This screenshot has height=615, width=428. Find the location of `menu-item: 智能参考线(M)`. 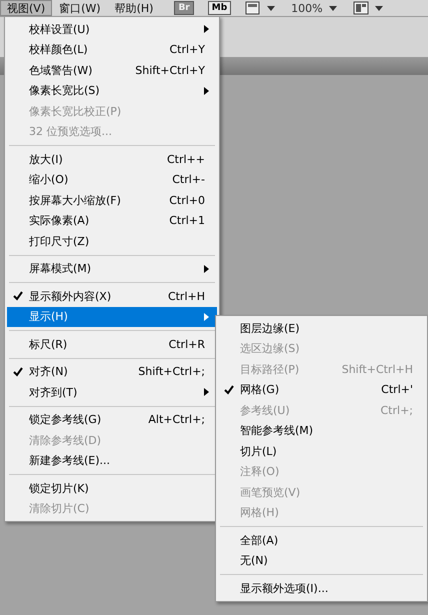

menu-item: 智能参考线(M) is located at coordinates (321, 430).